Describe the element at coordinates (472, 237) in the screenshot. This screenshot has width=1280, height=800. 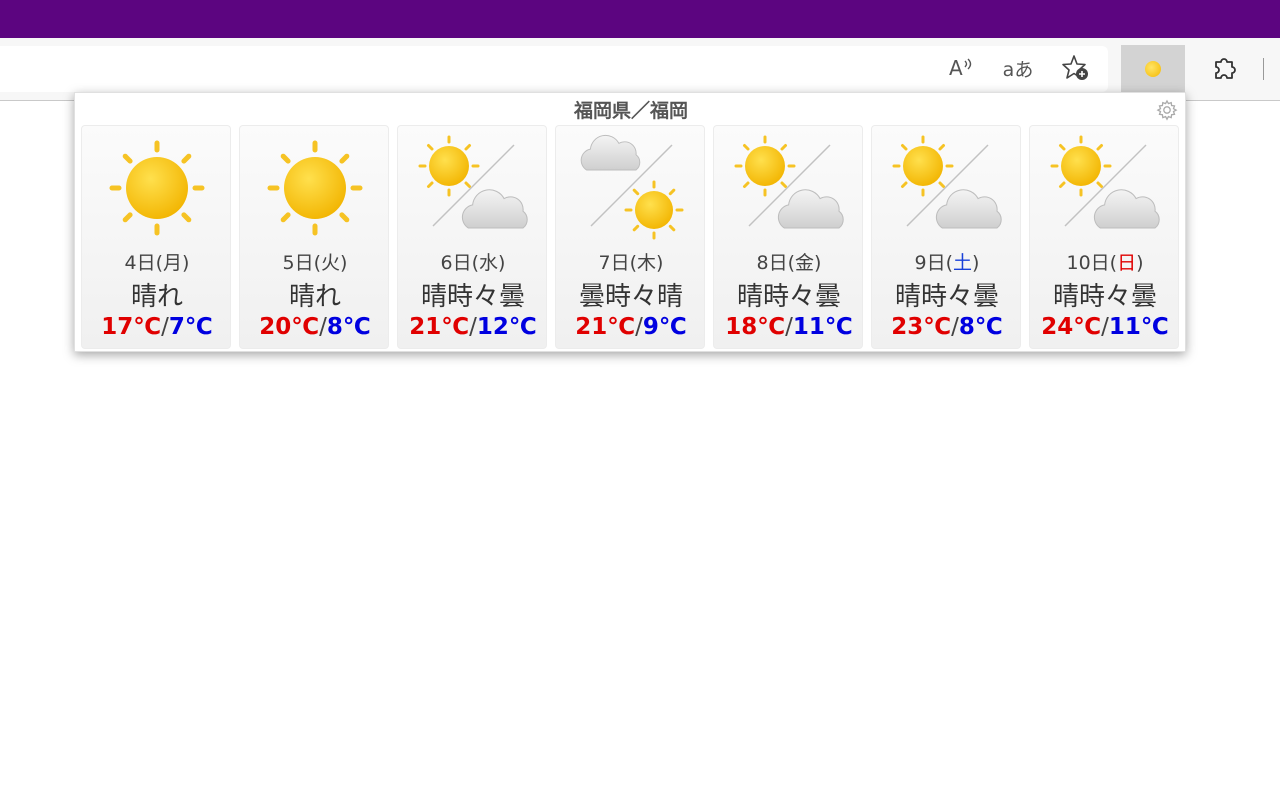
I see `forecast-day-card: 6日(水) 晴時々曇 21℃/12℃` at that location.